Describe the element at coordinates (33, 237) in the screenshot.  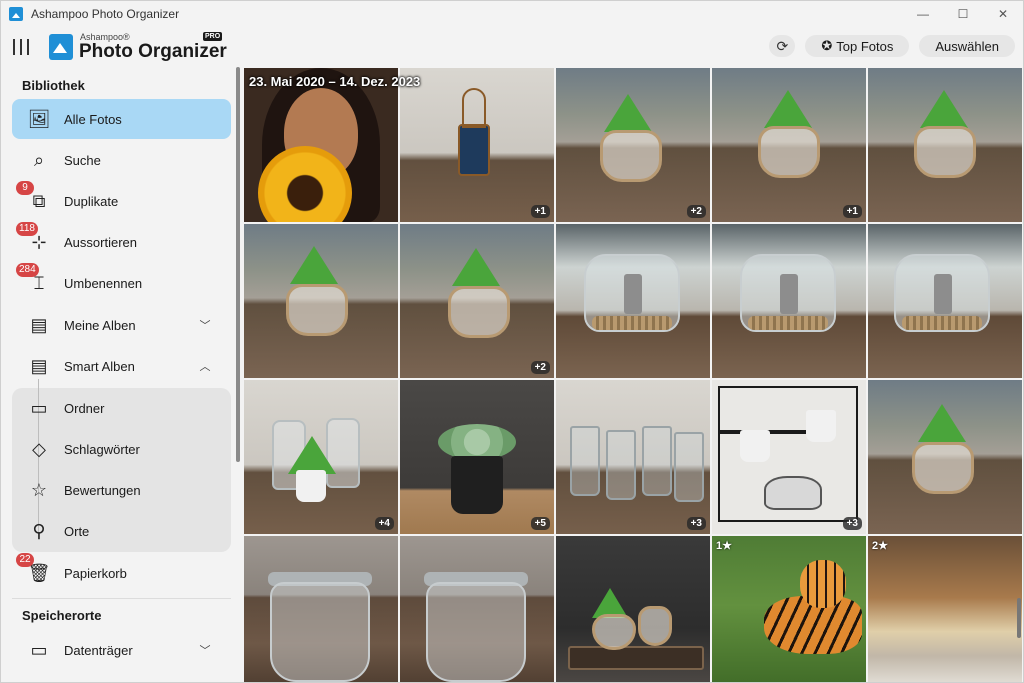
I see `sort-out-icon: ⊹ 118` at that location.